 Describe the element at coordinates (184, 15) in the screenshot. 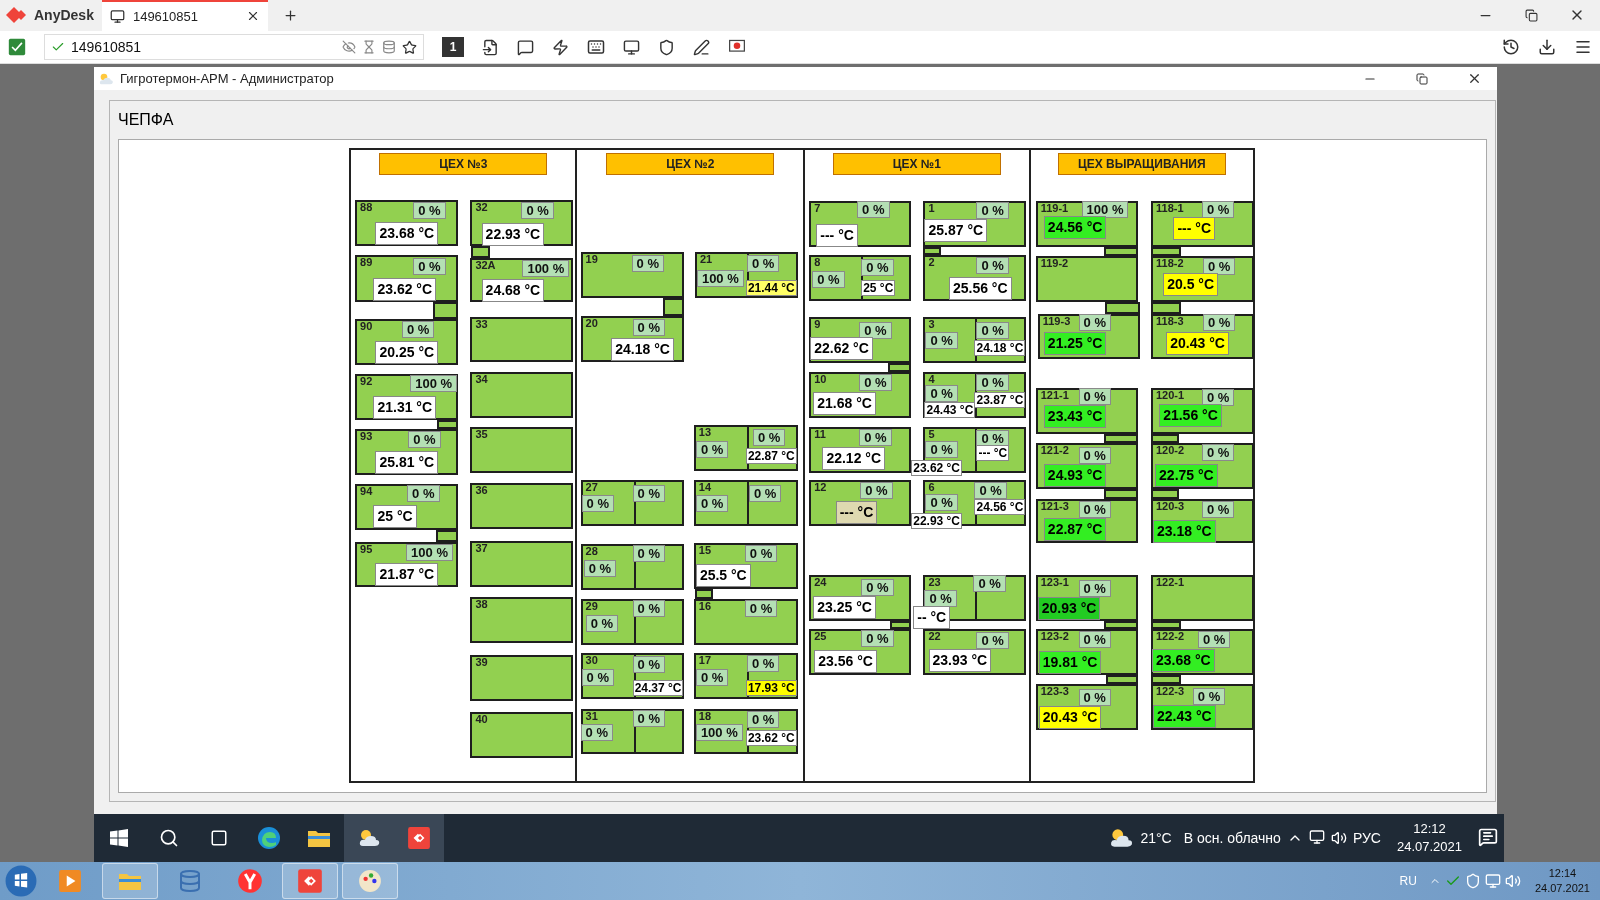

I see `session-tab: 149610851` at that location.